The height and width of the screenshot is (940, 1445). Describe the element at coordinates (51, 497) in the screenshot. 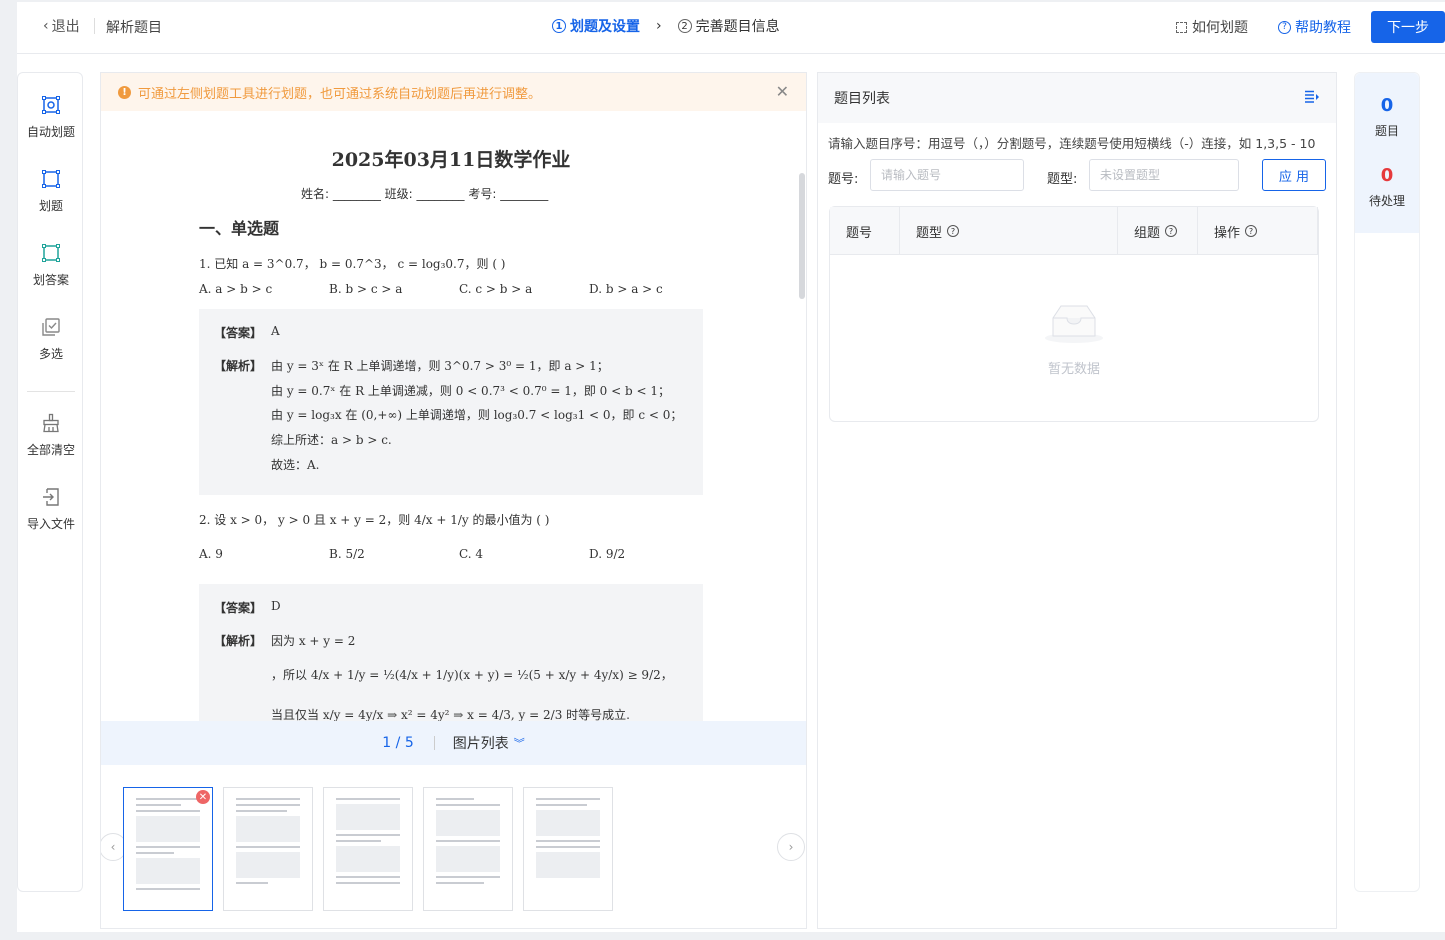

I see `import-icon` at that location.